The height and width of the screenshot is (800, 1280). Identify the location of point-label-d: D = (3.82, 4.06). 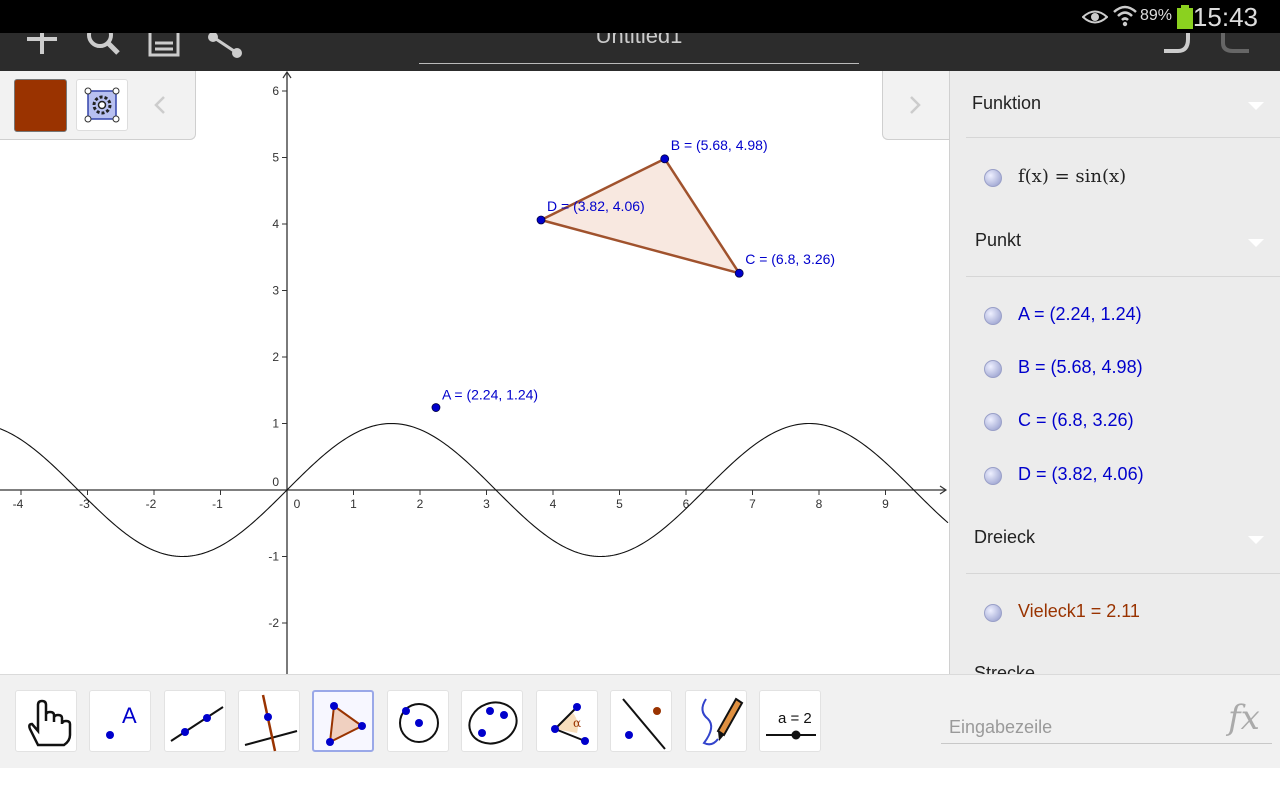
(596, 206).